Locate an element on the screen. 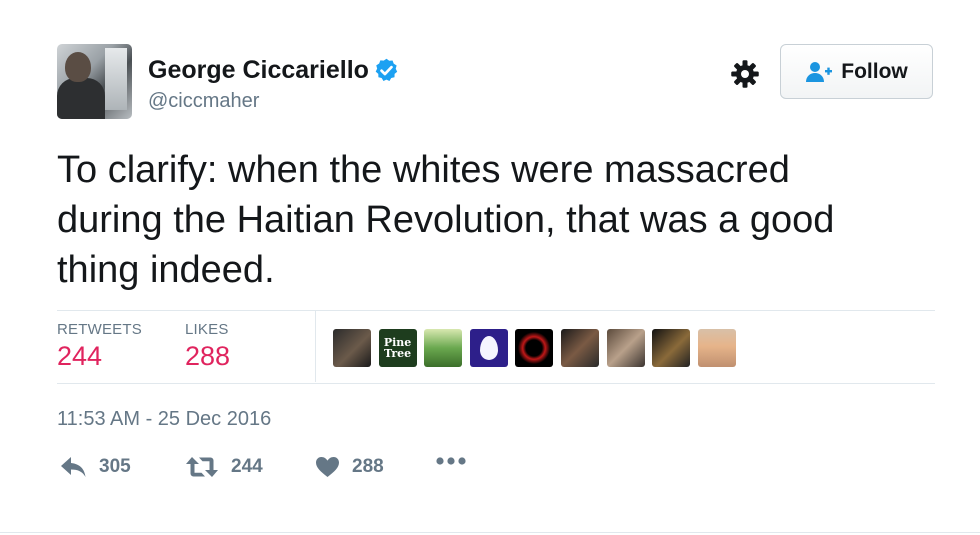 The image size is (980, 535). liker-avatar-2-text: Pine Tree is located at coordinates (397, 348).